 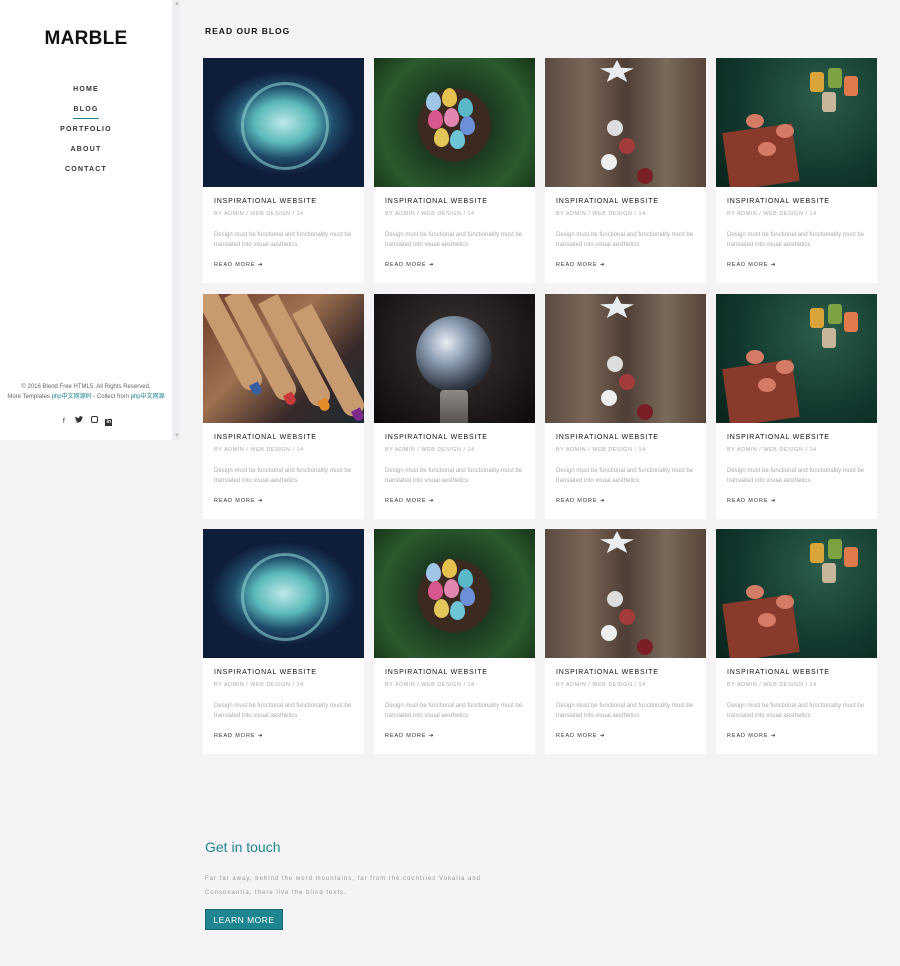 I want to click on nav-item-blog: BLOG, so click(x=86, y=114).